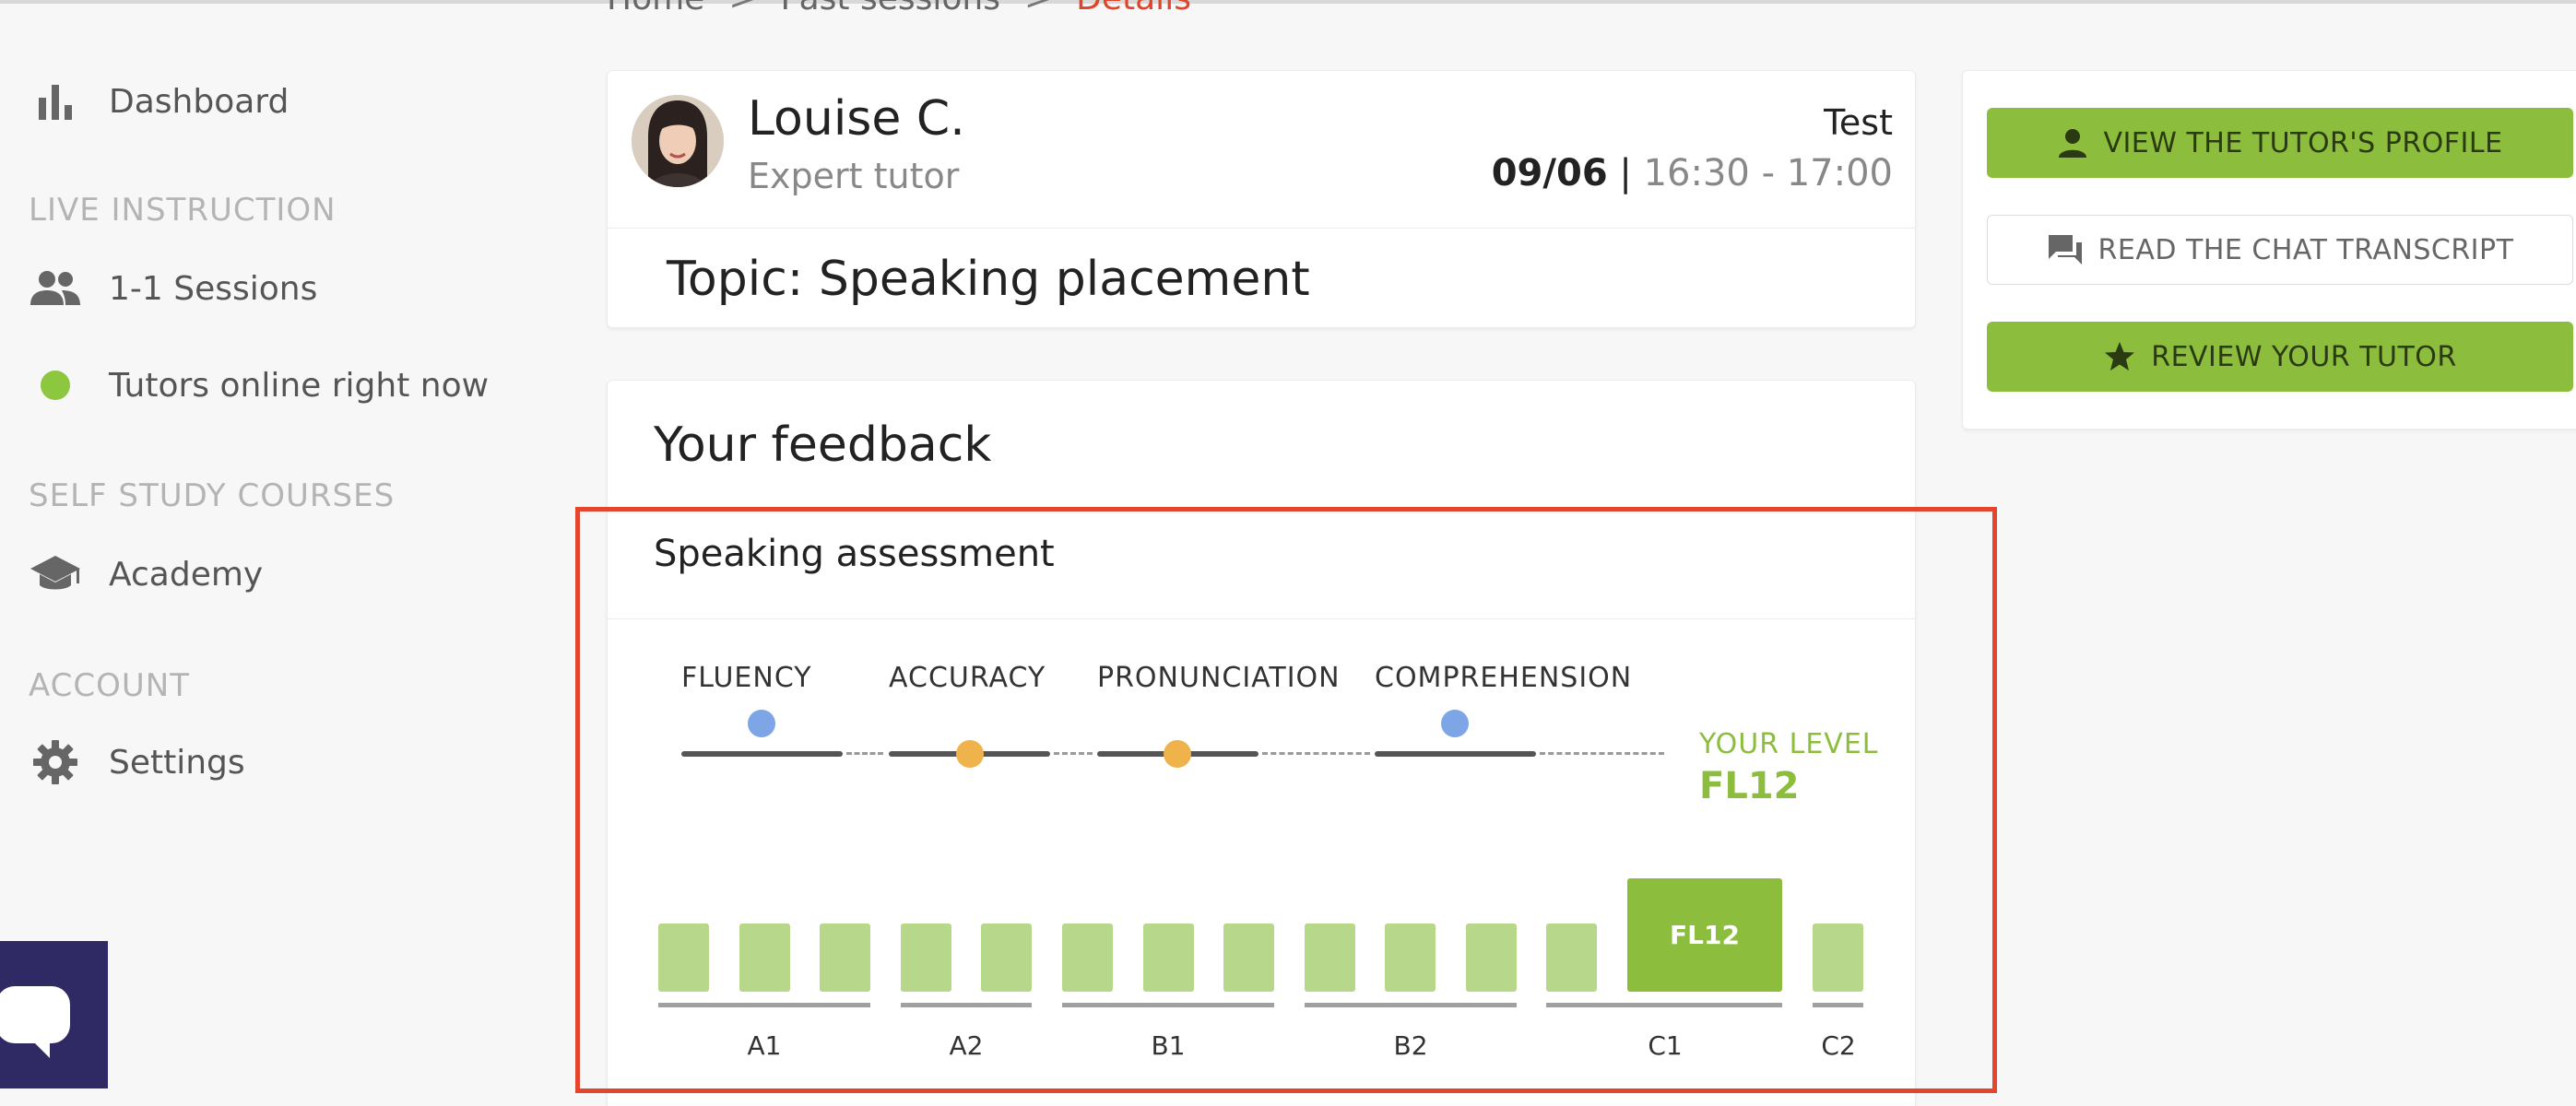 This screenshot has width=2576, height=1106. What do you see at coordinates (1789, 744) in the screenshot?
I see `your-level-label: YOUR LEVEL` at bounding box center [1789, 744].